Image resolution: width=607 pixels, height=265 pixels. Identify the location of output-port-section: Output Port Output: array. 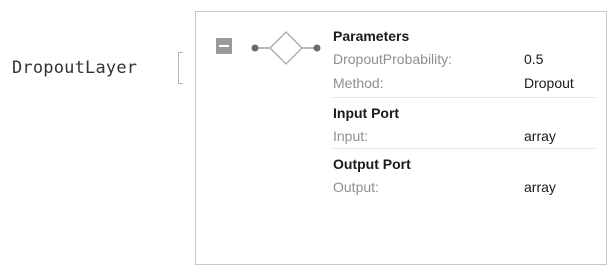
(464, 176).